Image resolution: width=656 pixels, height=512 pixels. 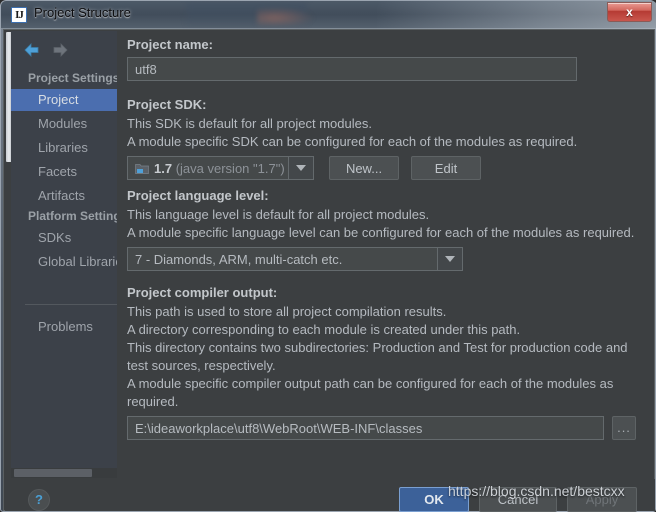 I want to click on sidebar-item-modules: Modules, so click(x=64, y=124).